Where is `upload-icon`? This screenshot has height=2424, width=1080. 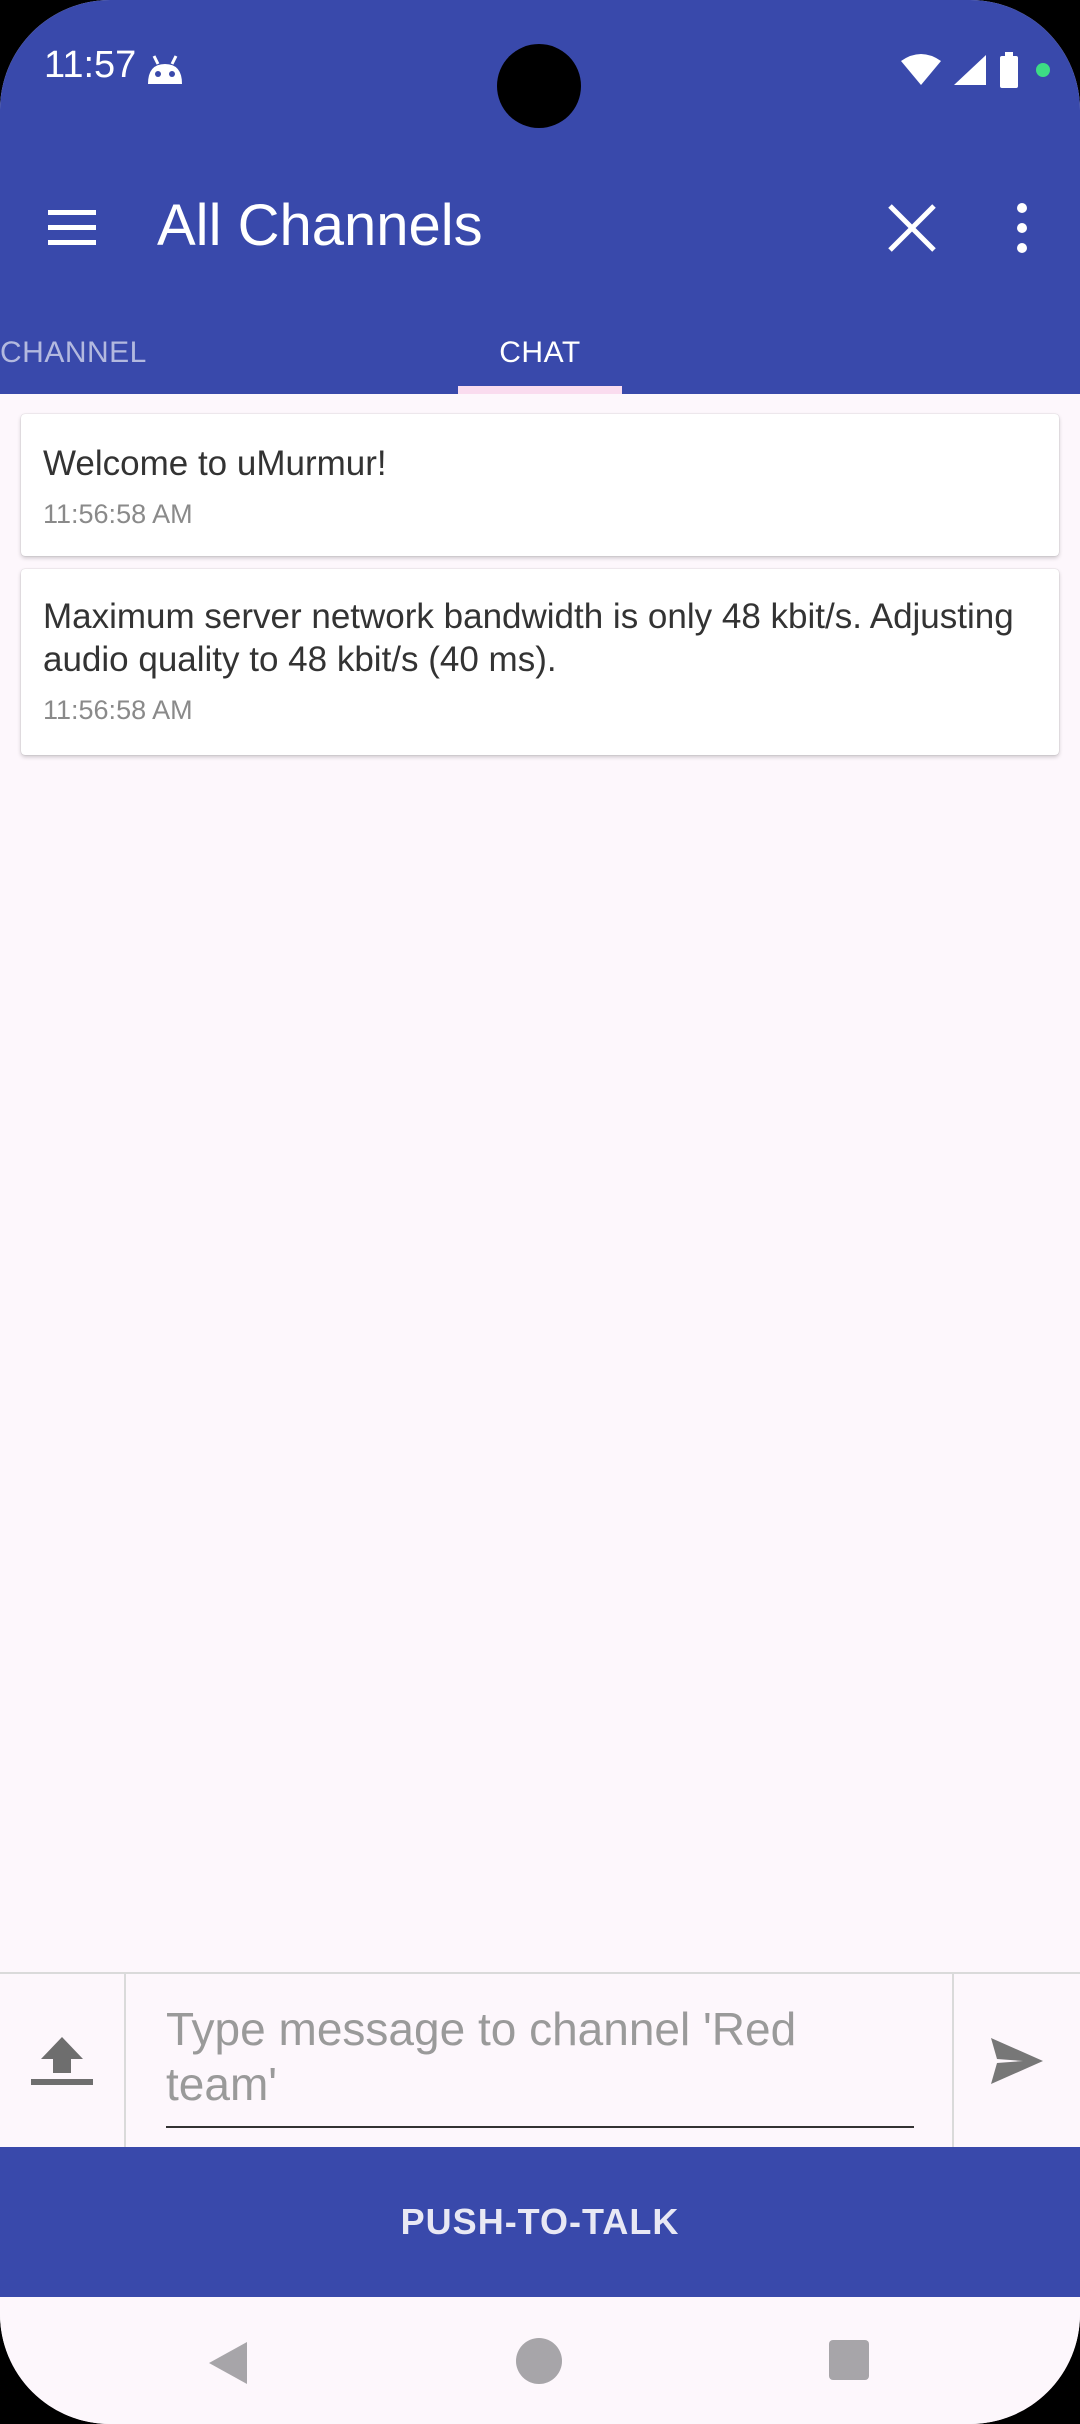 upload-icon is located at coordinates (62, 2060).